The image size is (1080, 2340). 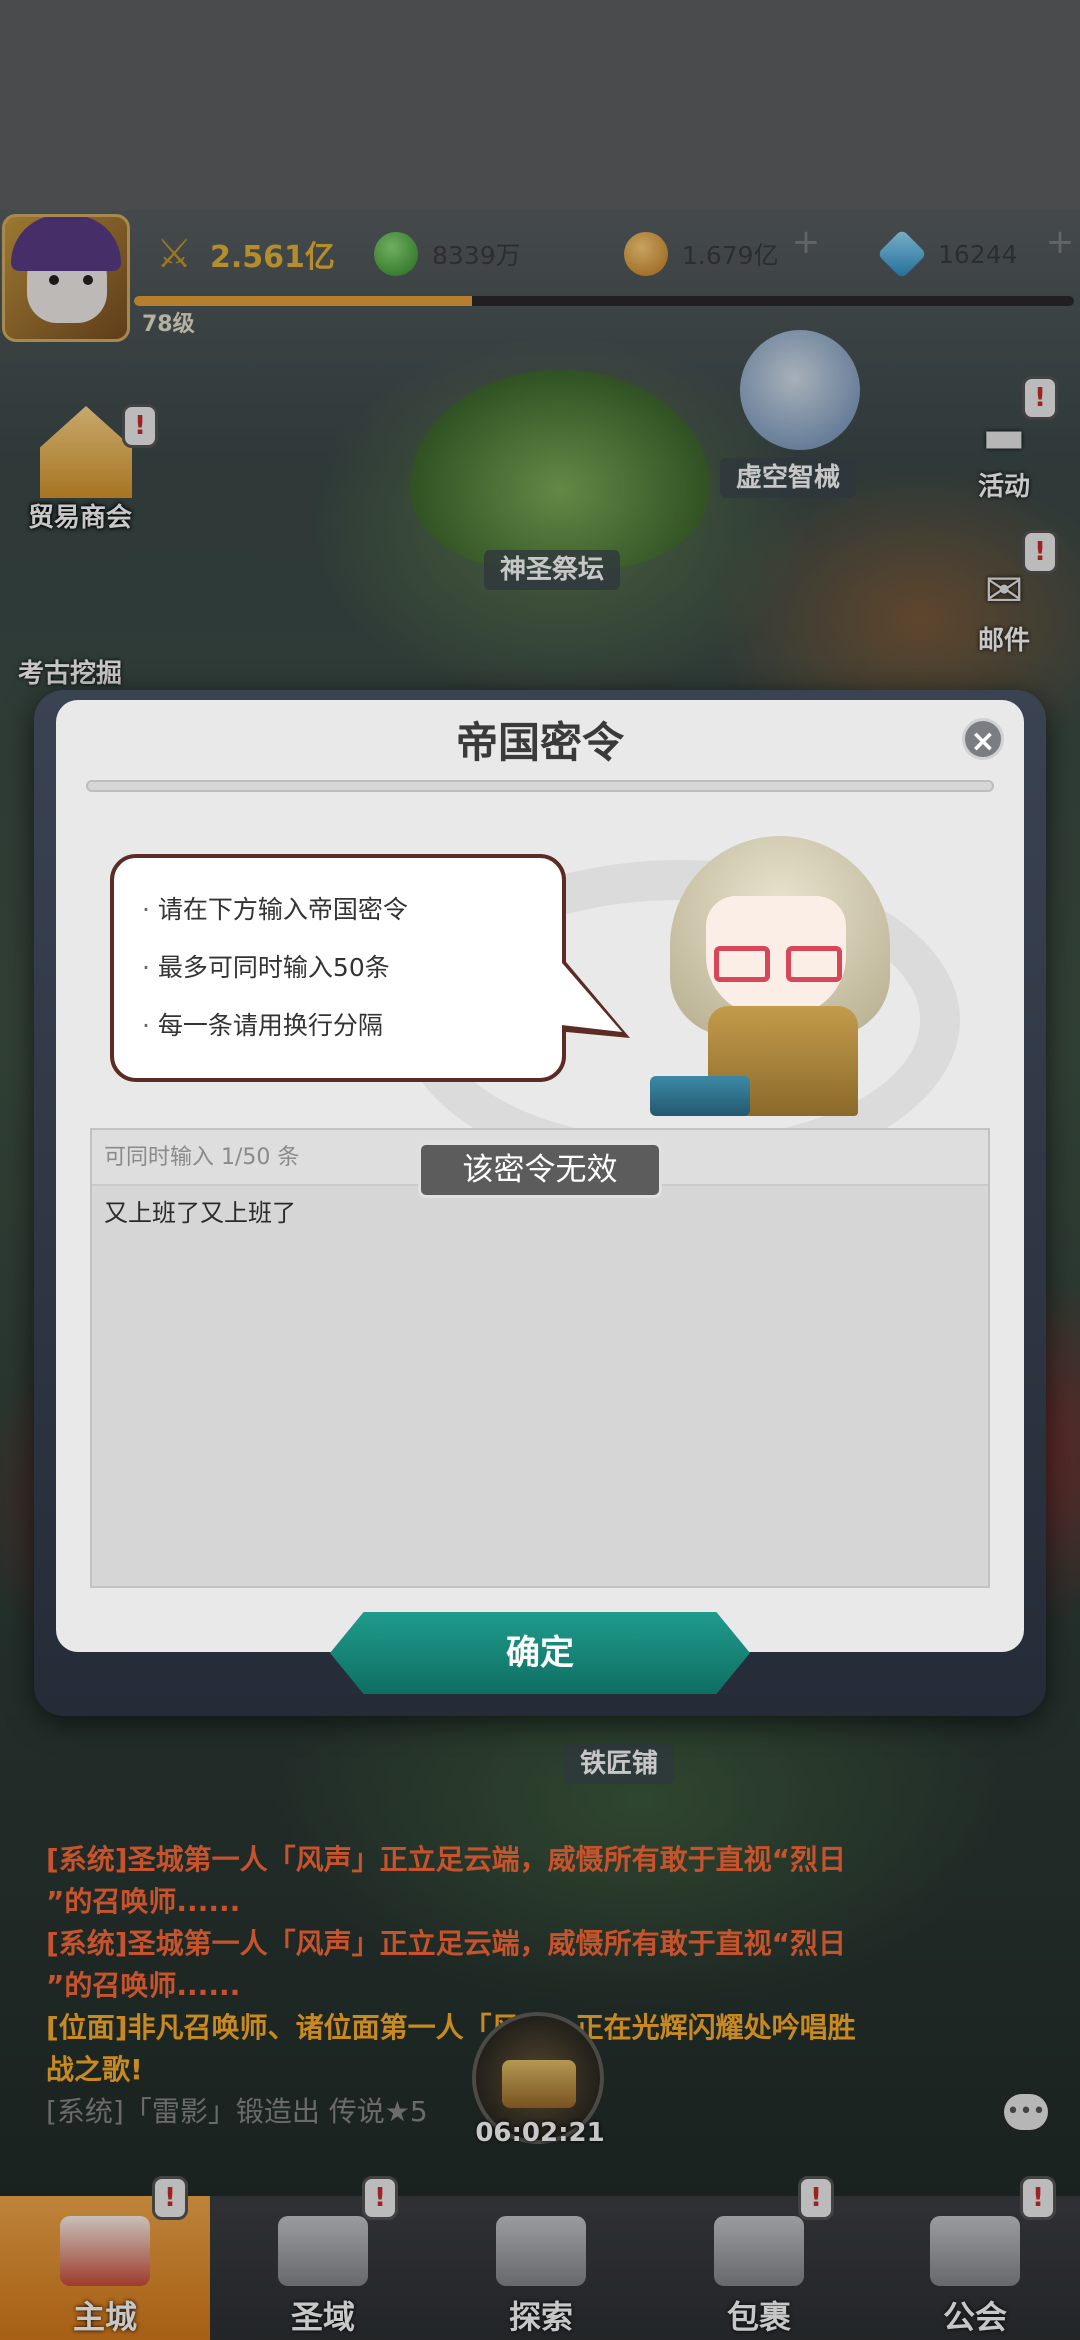 I want to click on confirm-button-label: 确定, so click(x=540, y=1653).